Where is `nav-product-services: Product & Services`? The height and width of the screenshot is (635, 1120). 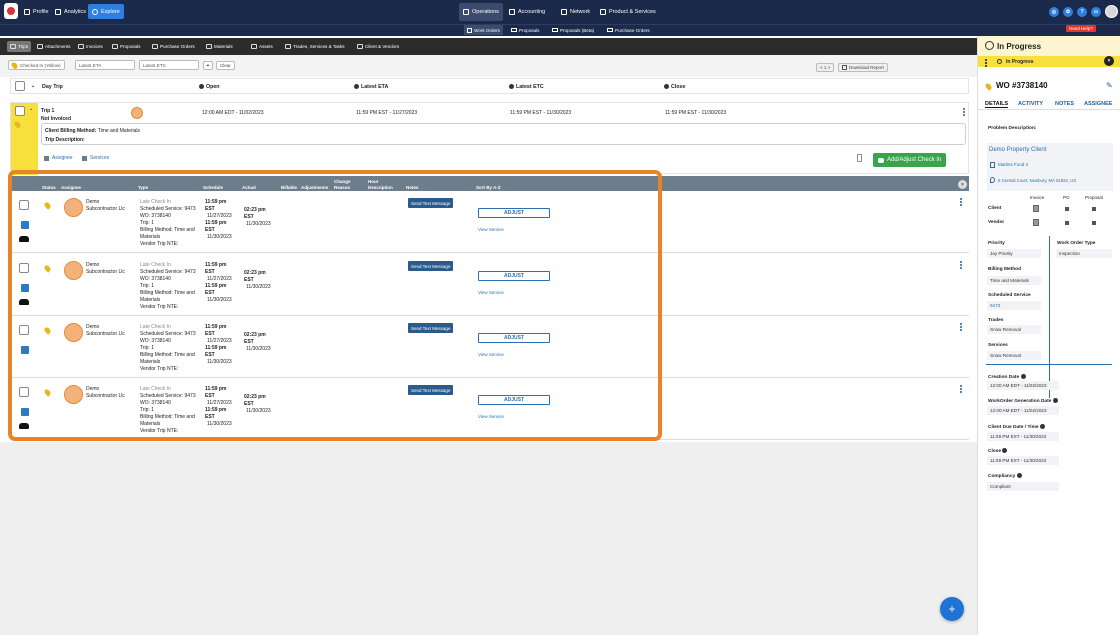 nav-product-services: Product & Services is located at coordinates (628, 11).